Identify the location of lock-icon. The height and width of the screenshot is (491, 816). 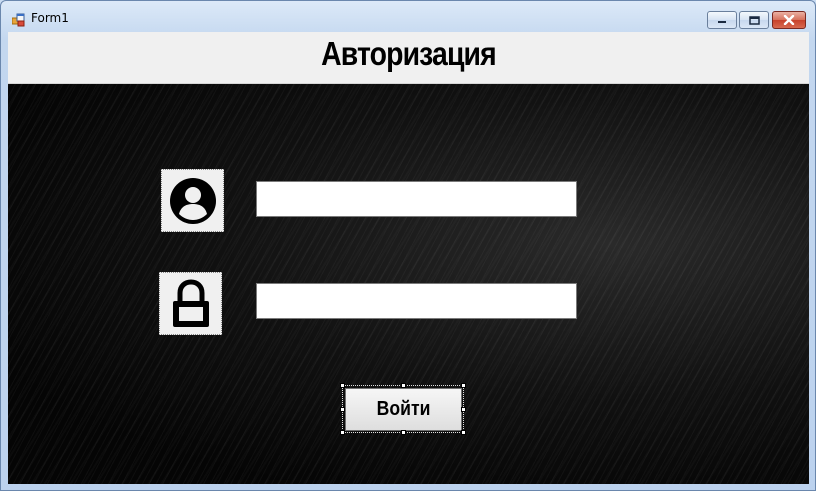
(190, 302).